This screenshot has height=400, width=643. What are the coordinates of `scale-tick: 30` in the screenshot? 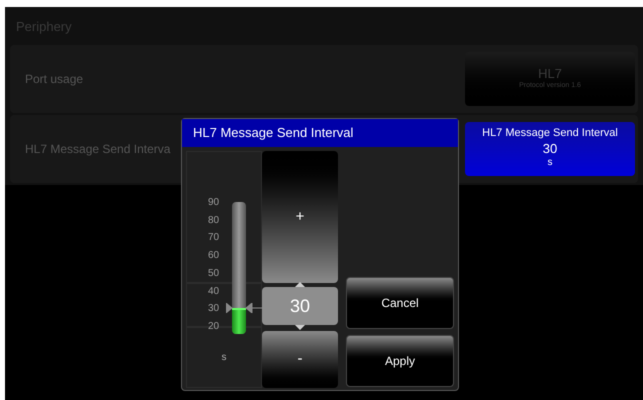 It's located at (214, 309).